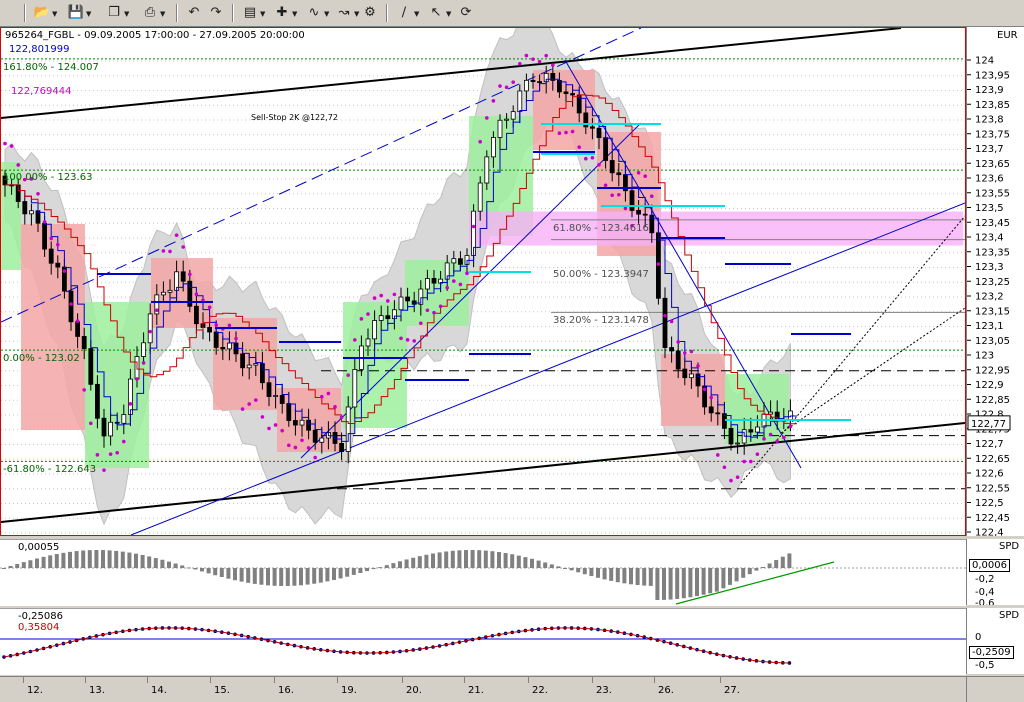  Describe the element at coordinates (988, 424) in the screenshot. I see `current-price-label: 122,77` at that location.